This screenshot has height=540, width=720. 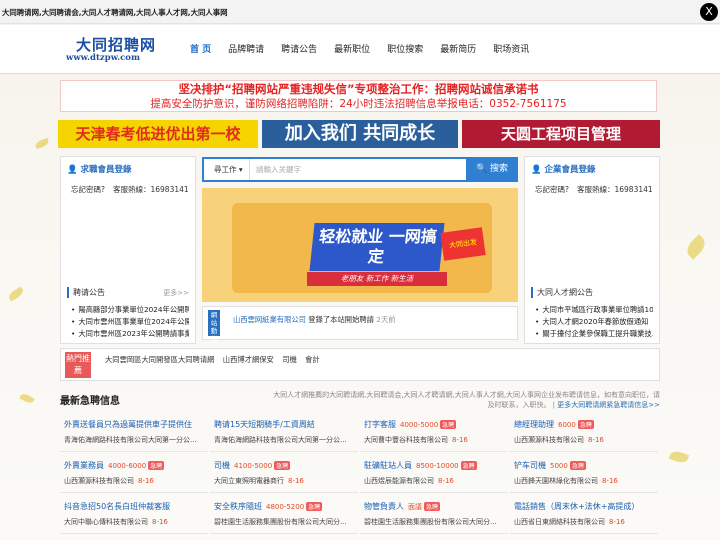 What do you see at coordinates (437, 466) in the screenshot?
I see `job-salary: 8500-10000` at bounding box center [437, 466].